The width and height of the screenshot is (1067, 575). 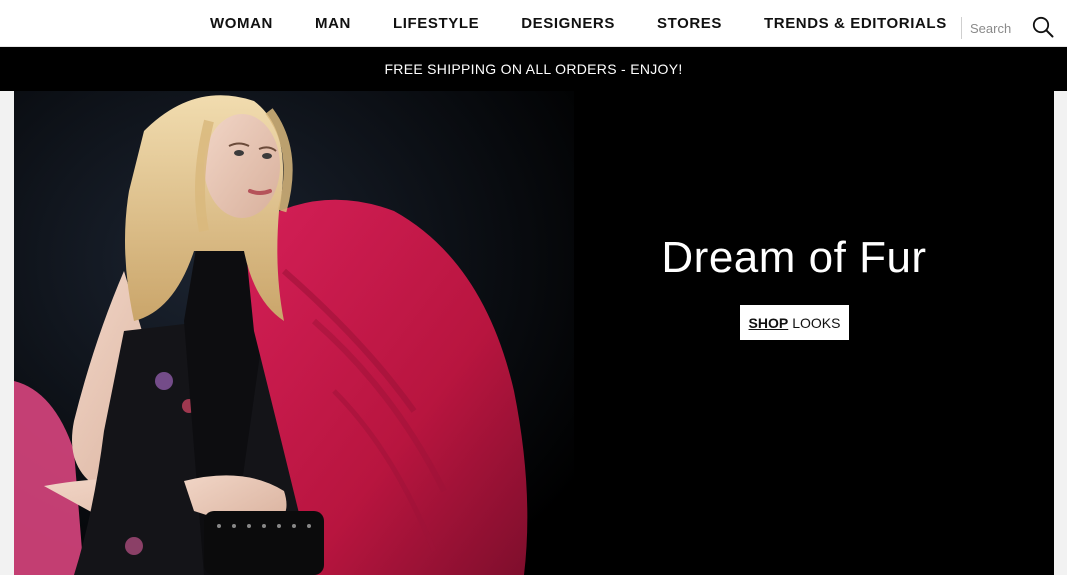 I want to click on nav-item-trends-editorials: TRENDS & EDITORIALS, so click(x=855, y=23).